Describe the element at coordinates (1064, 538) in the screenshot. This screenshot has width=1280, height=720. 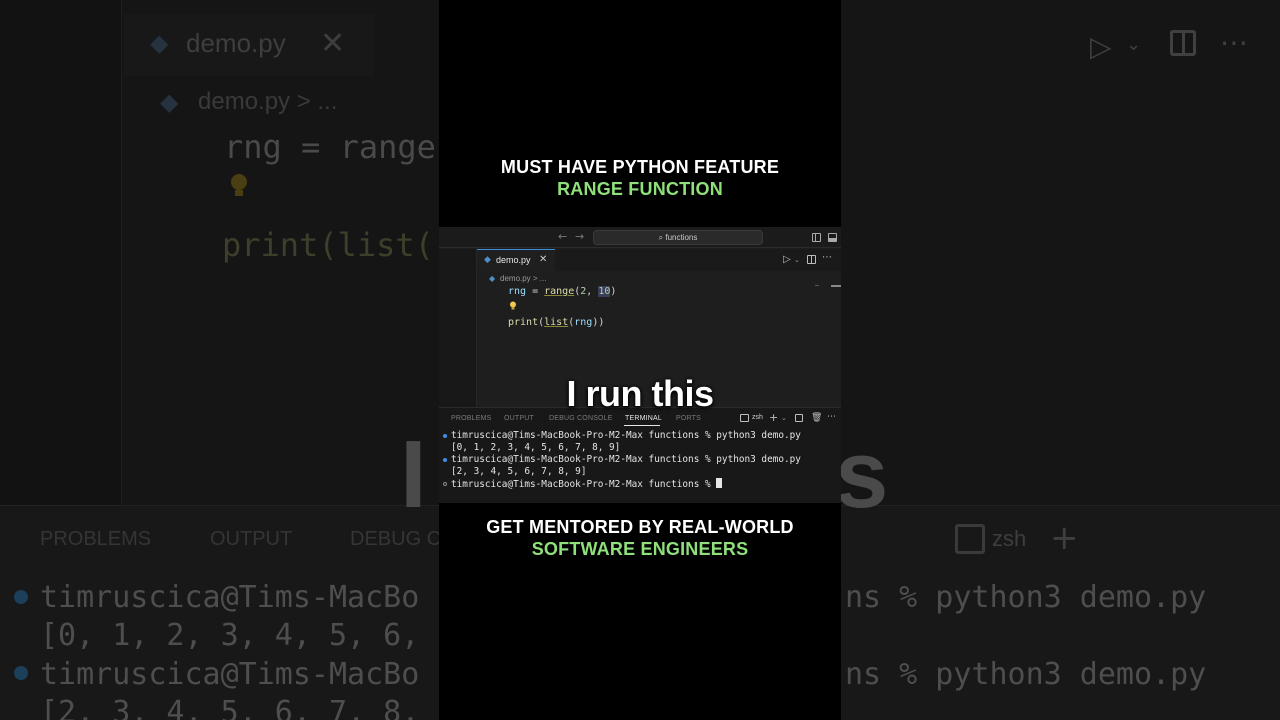
I see `plus-icon: +` at that location.